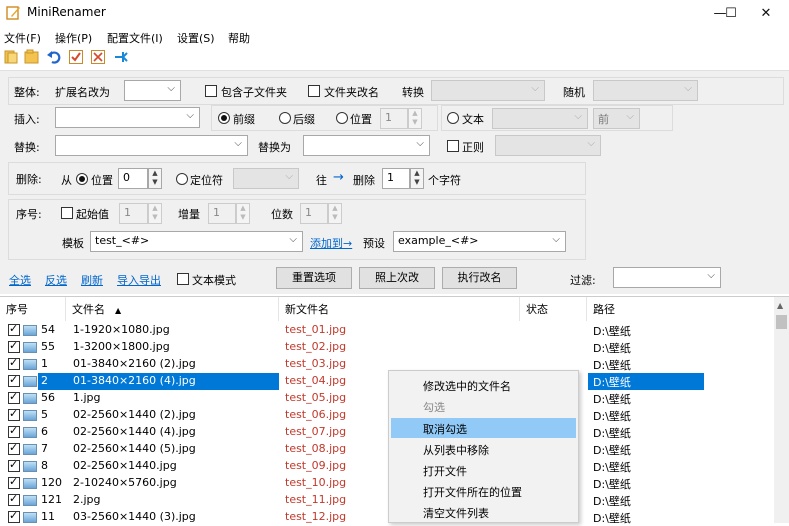 The height and width of the screenshot is (526, 789). Describe the element at coordinates (189, 214) in the screenshot. I see `increment-label: 增量` at that location.